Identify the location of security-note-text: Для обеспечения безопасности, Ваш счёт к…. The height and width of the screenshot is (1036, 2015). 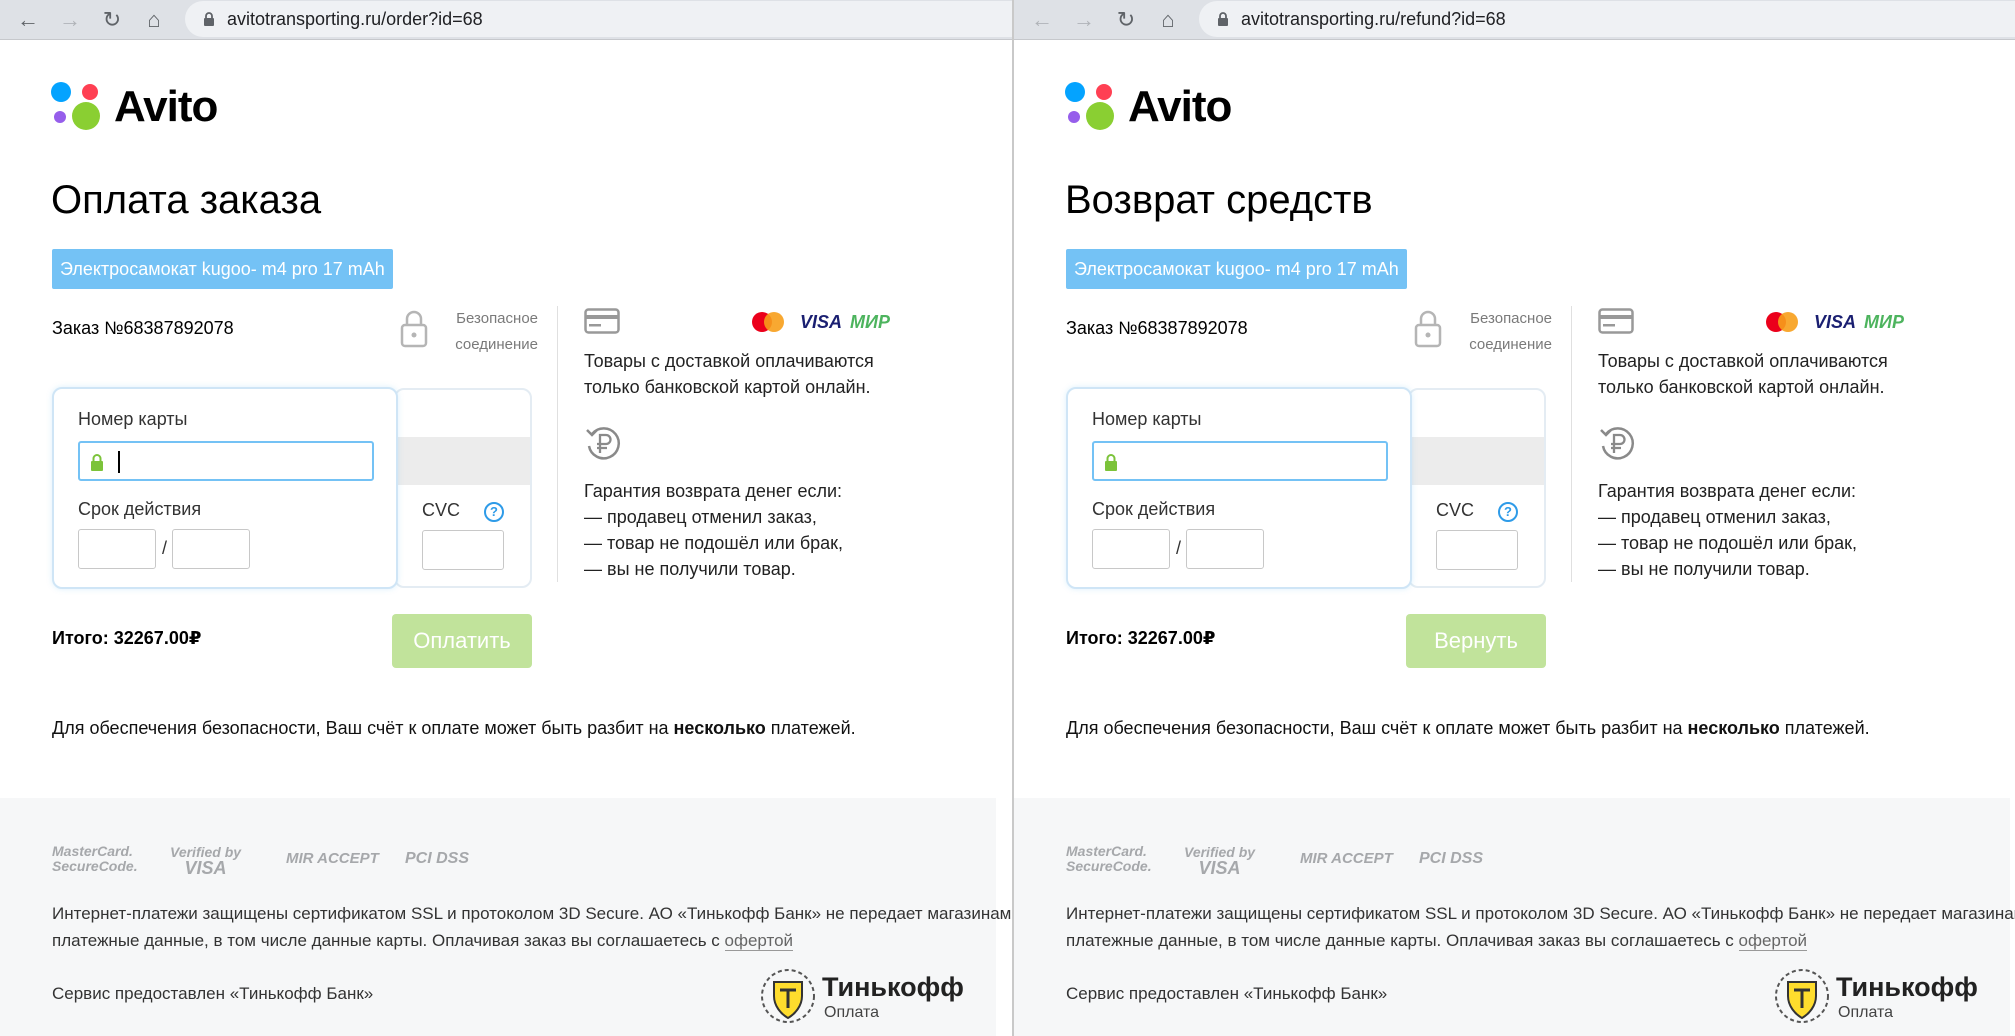
(363, 728).